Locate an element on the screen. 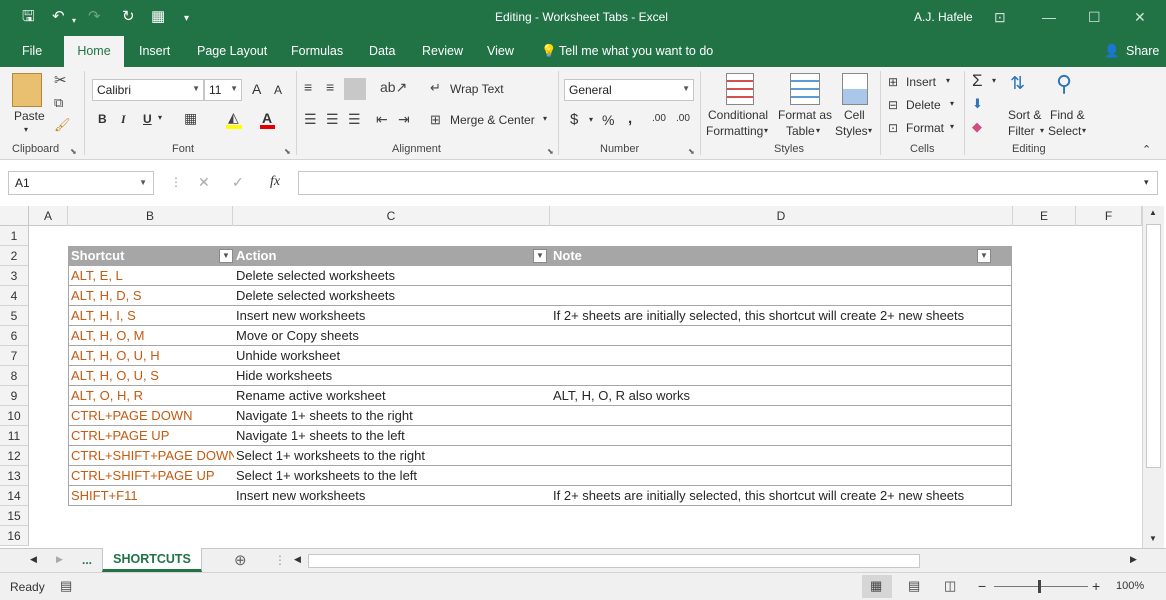  insert-function-button: fx is located at coordinates (275, 182).